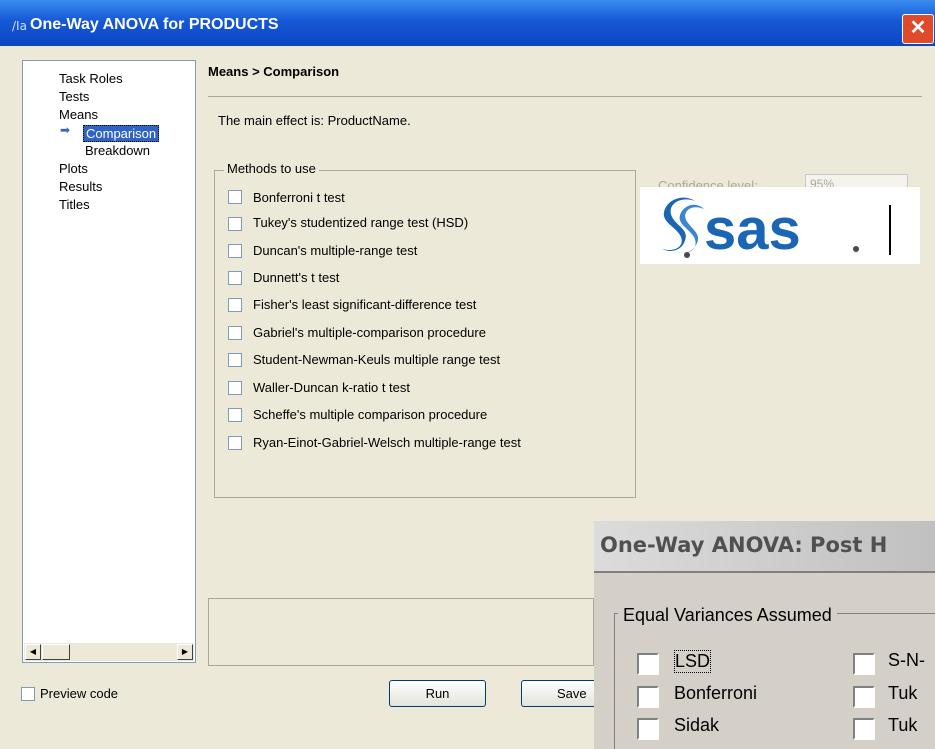 The image size is (935, 749). Describe the element at coordinates (296, 277) in the screenshot. I see `dunnett-label: Dunnett's t test` at that location.